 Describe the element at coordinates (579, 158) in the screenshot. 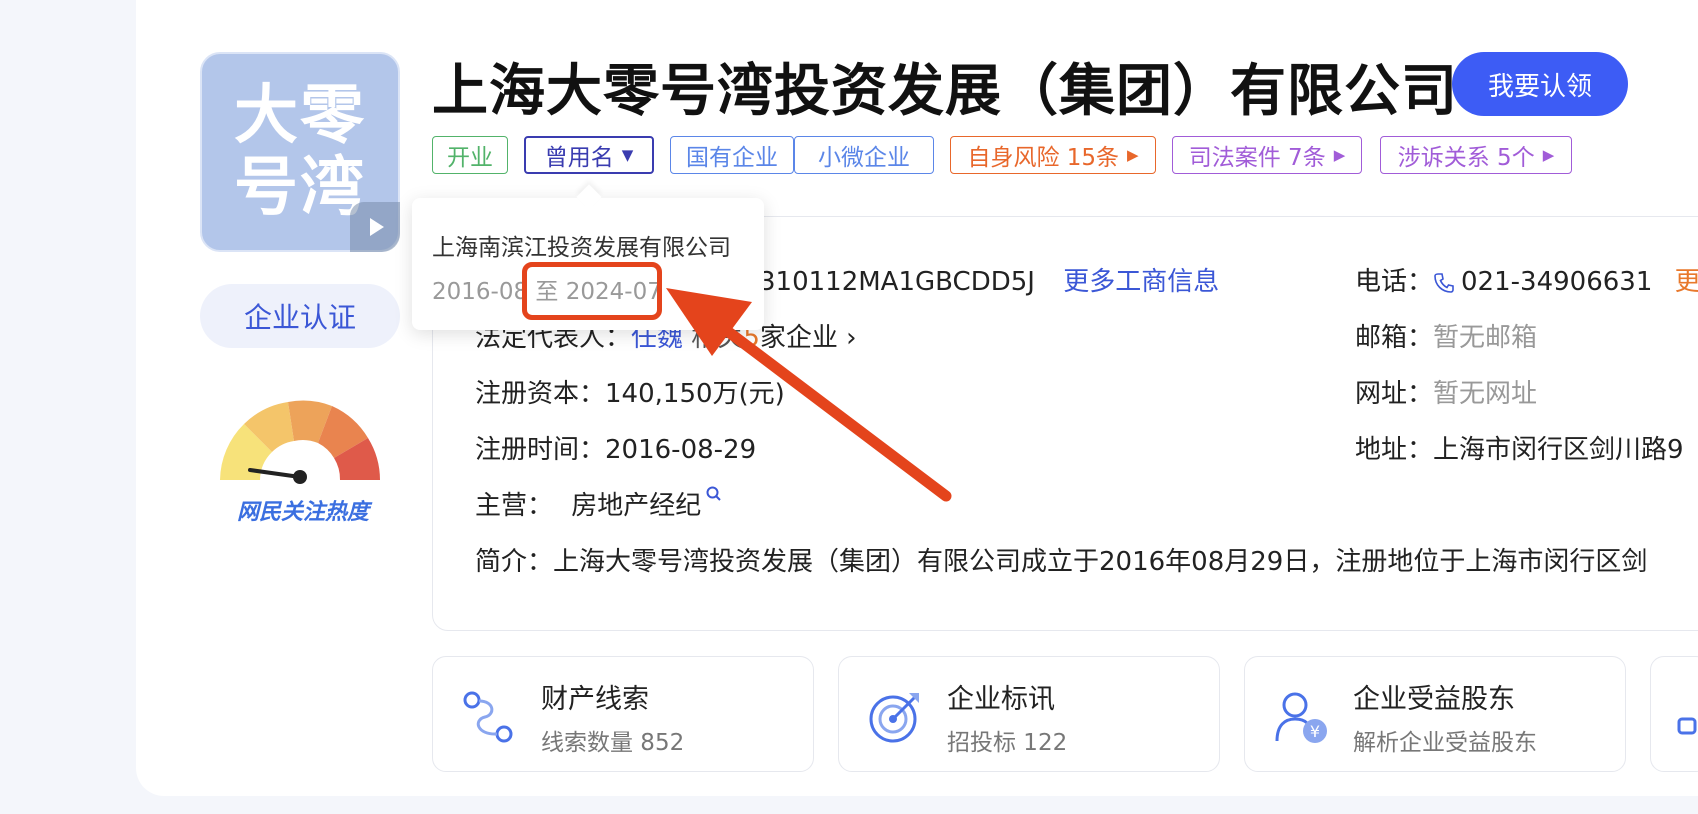

I see `tag-label: 曾用名` at that location.